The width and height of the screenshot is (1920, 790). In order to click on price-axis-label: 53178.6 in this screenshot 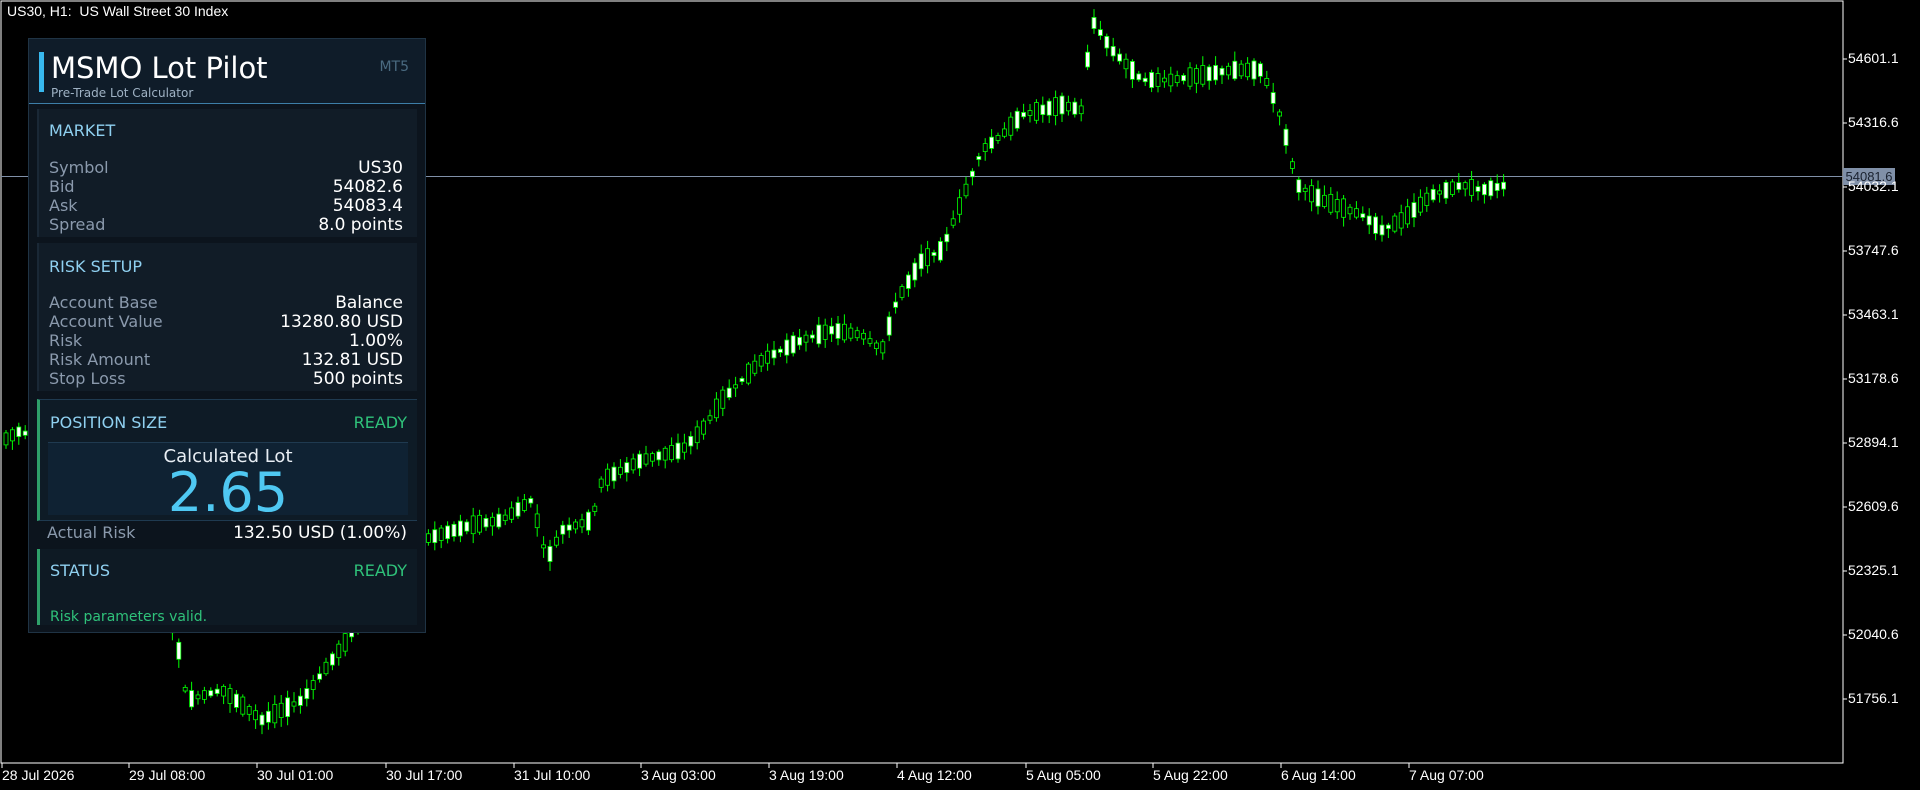, I will do `click(1873, 378)`.